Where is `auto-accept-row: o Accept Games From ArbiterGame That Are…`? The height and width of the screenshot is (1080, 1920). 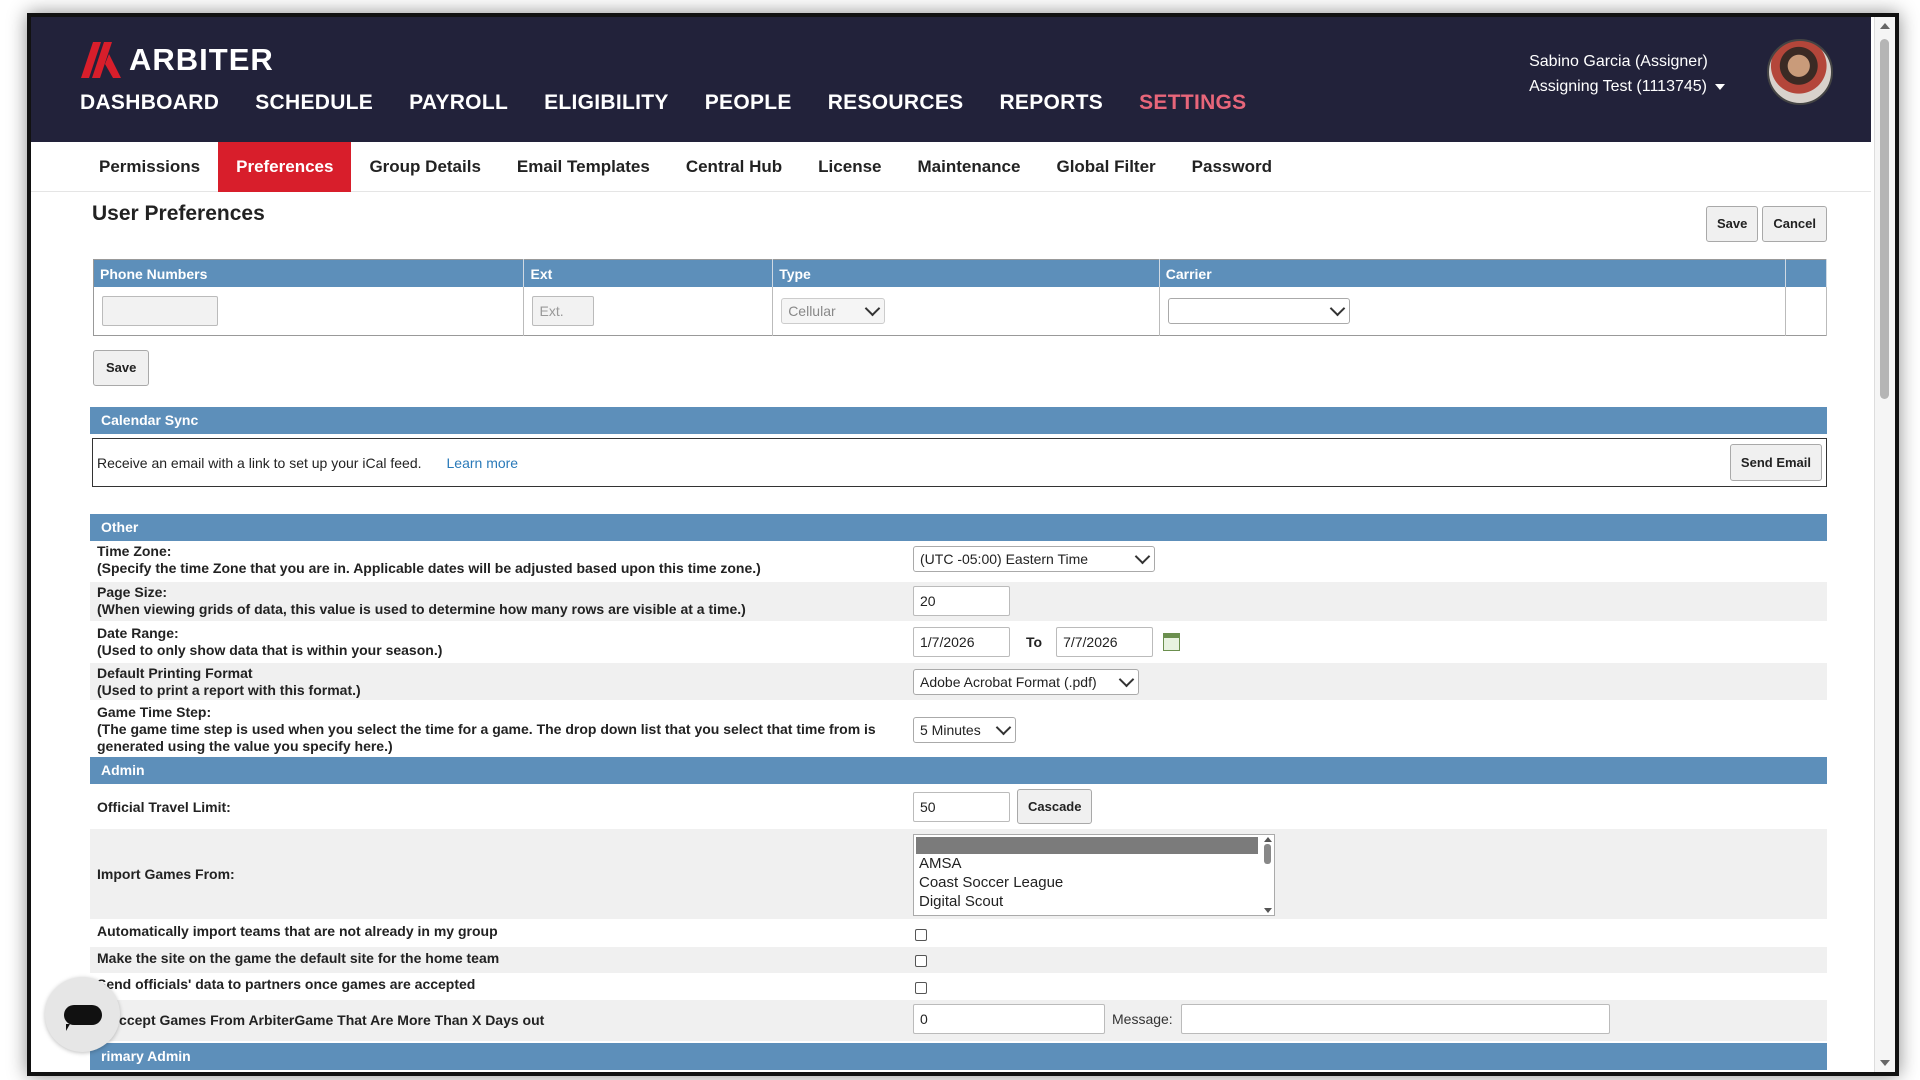
auto-accept-row: o Accept Games From ArbiterGame That Are… is located at coordinates (958, 1020).